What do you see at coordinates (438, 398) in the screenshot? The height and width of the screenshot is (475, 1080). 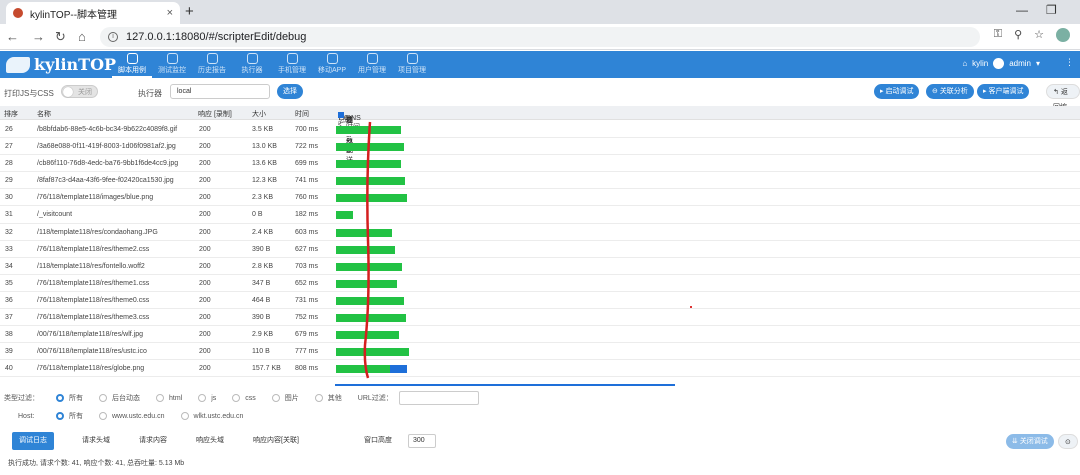 I see `url-filter-input` at bounding box center [438, 398].